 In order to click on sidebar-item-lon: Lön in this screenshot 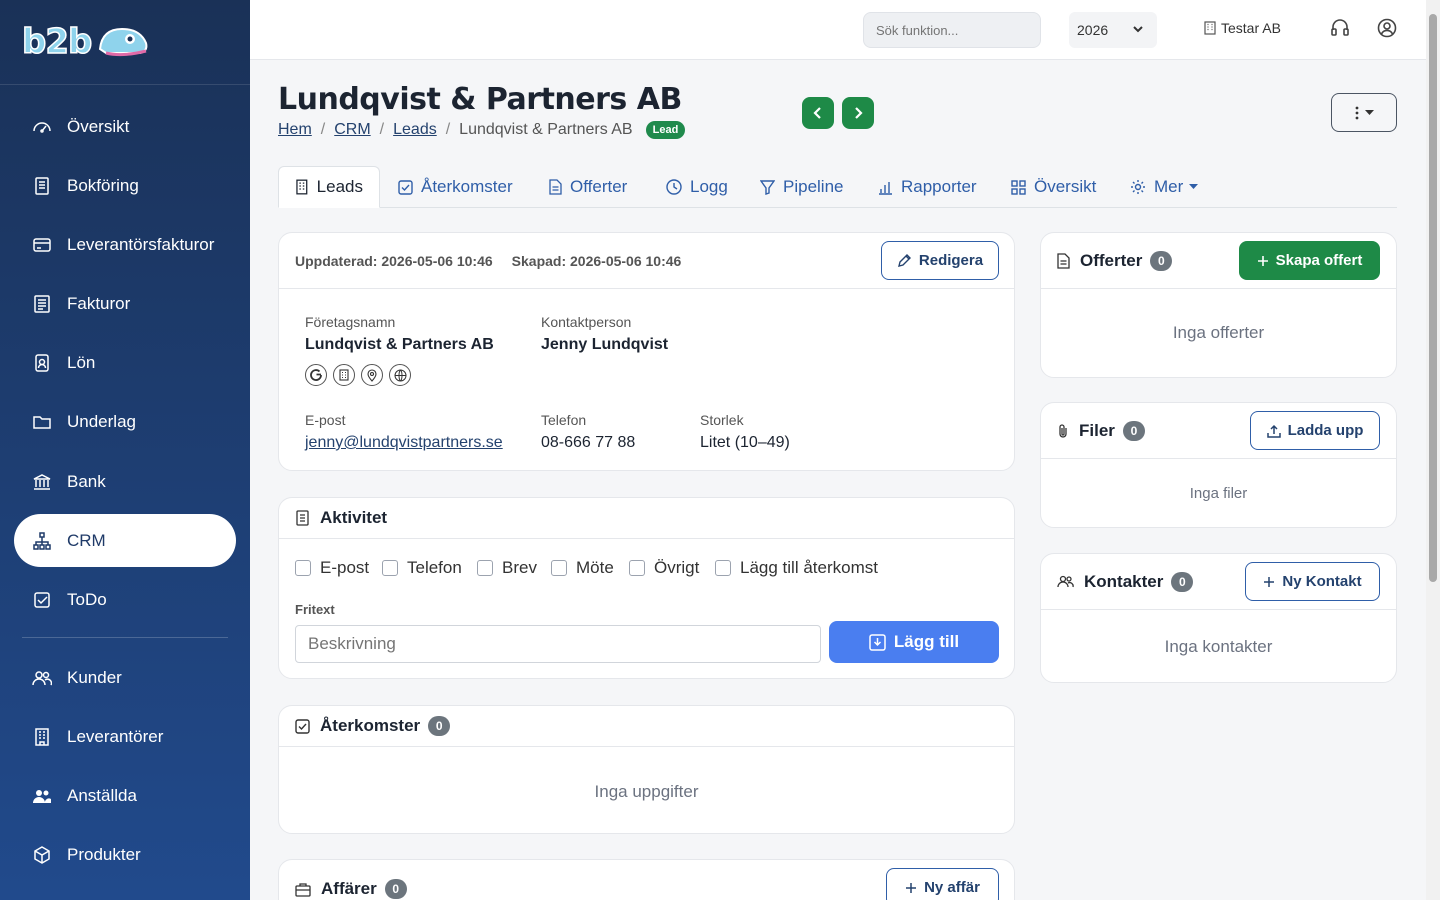, I will do `click(125, 362)`.